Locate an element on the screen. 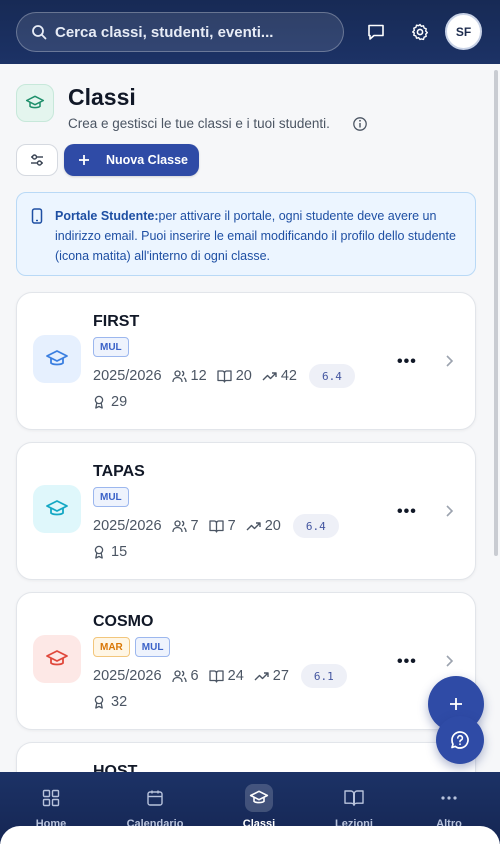 This screenshot has width=500, height=844. nav-item-home: Home is located at coordinates (51, 807).